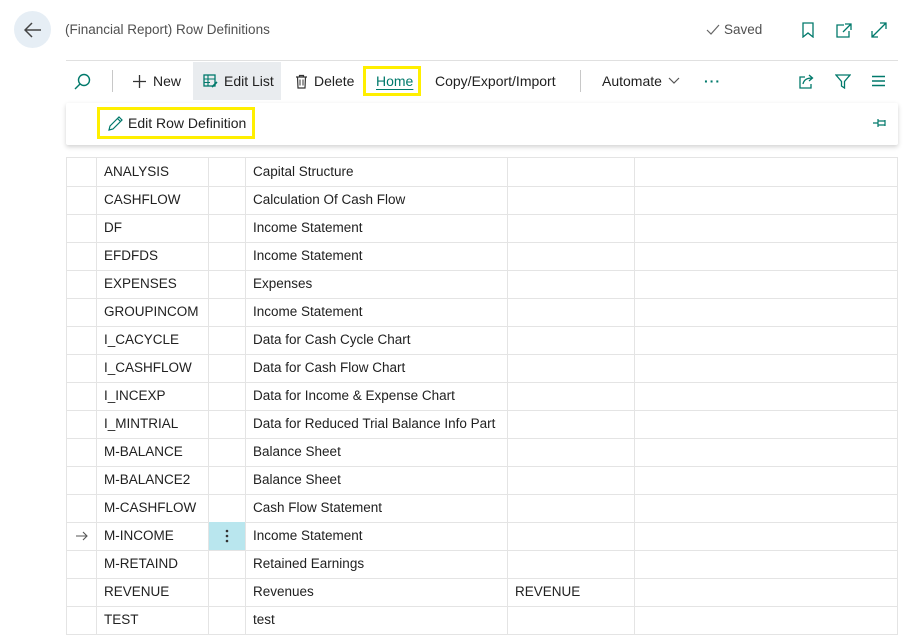 The width and height of the screenshot is (906, 643). Describe the element at coordinates (570, 592) in the screenshot. I see `row-extra-cell: REVENUE` at that location.